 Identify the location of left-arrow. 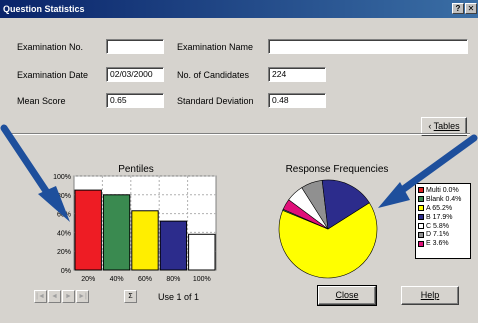
(35, 173).